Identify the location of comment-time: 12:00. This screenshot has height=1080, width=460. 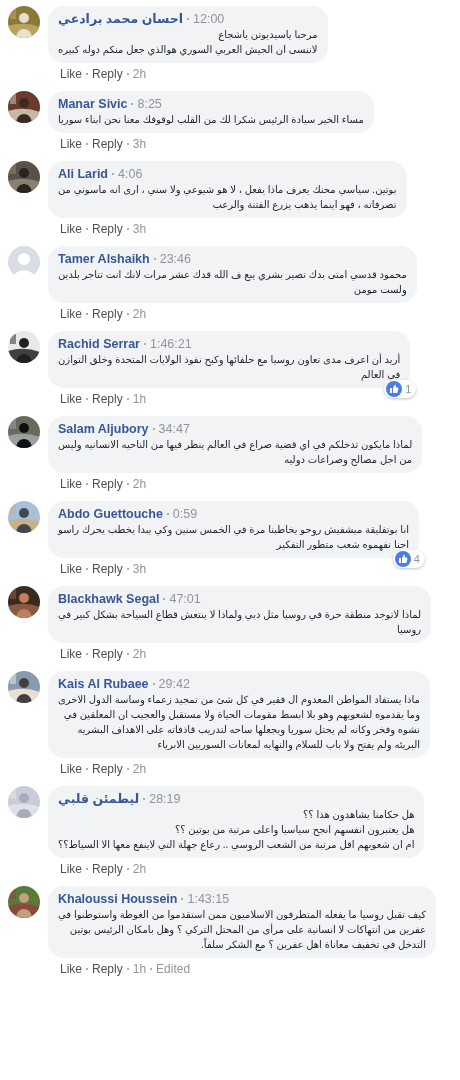
(209, 19).